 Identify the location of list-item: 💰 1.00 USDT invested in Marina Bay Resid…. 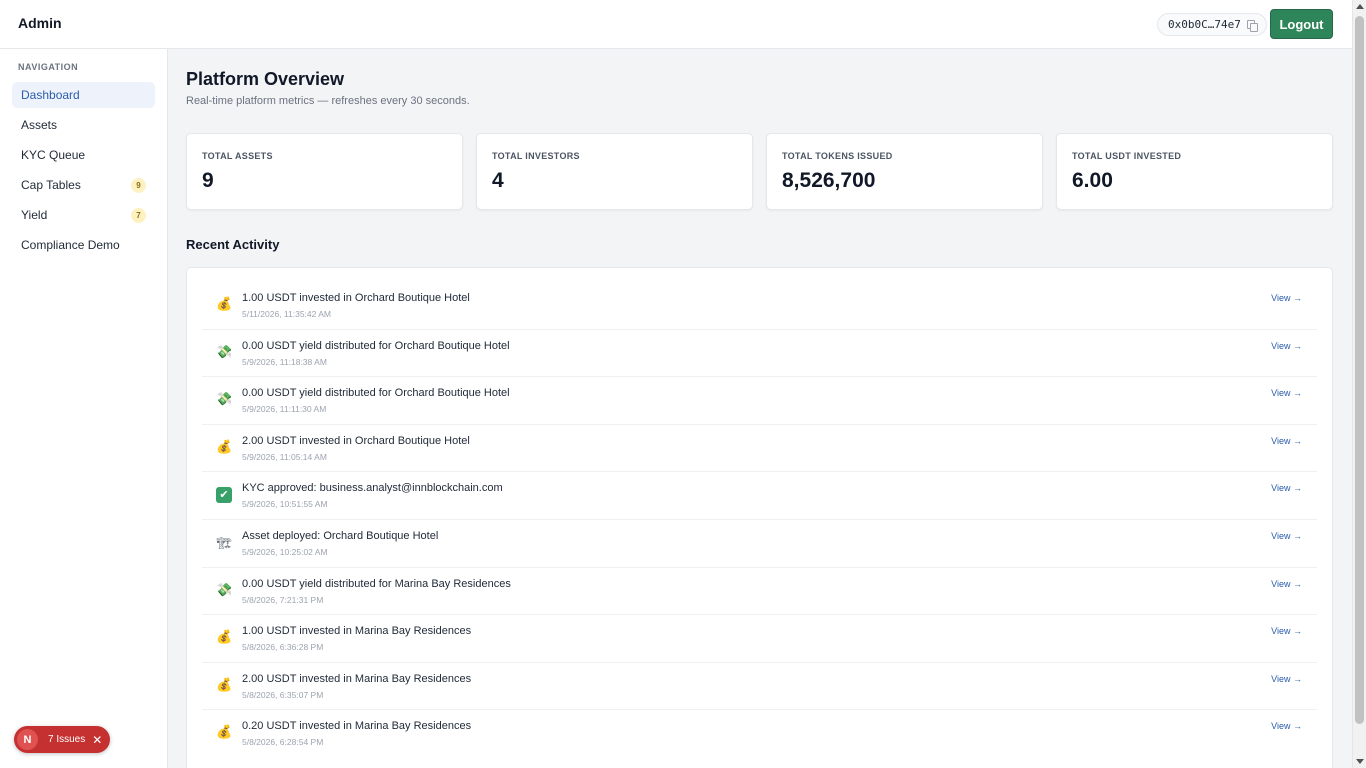
(759, 639).